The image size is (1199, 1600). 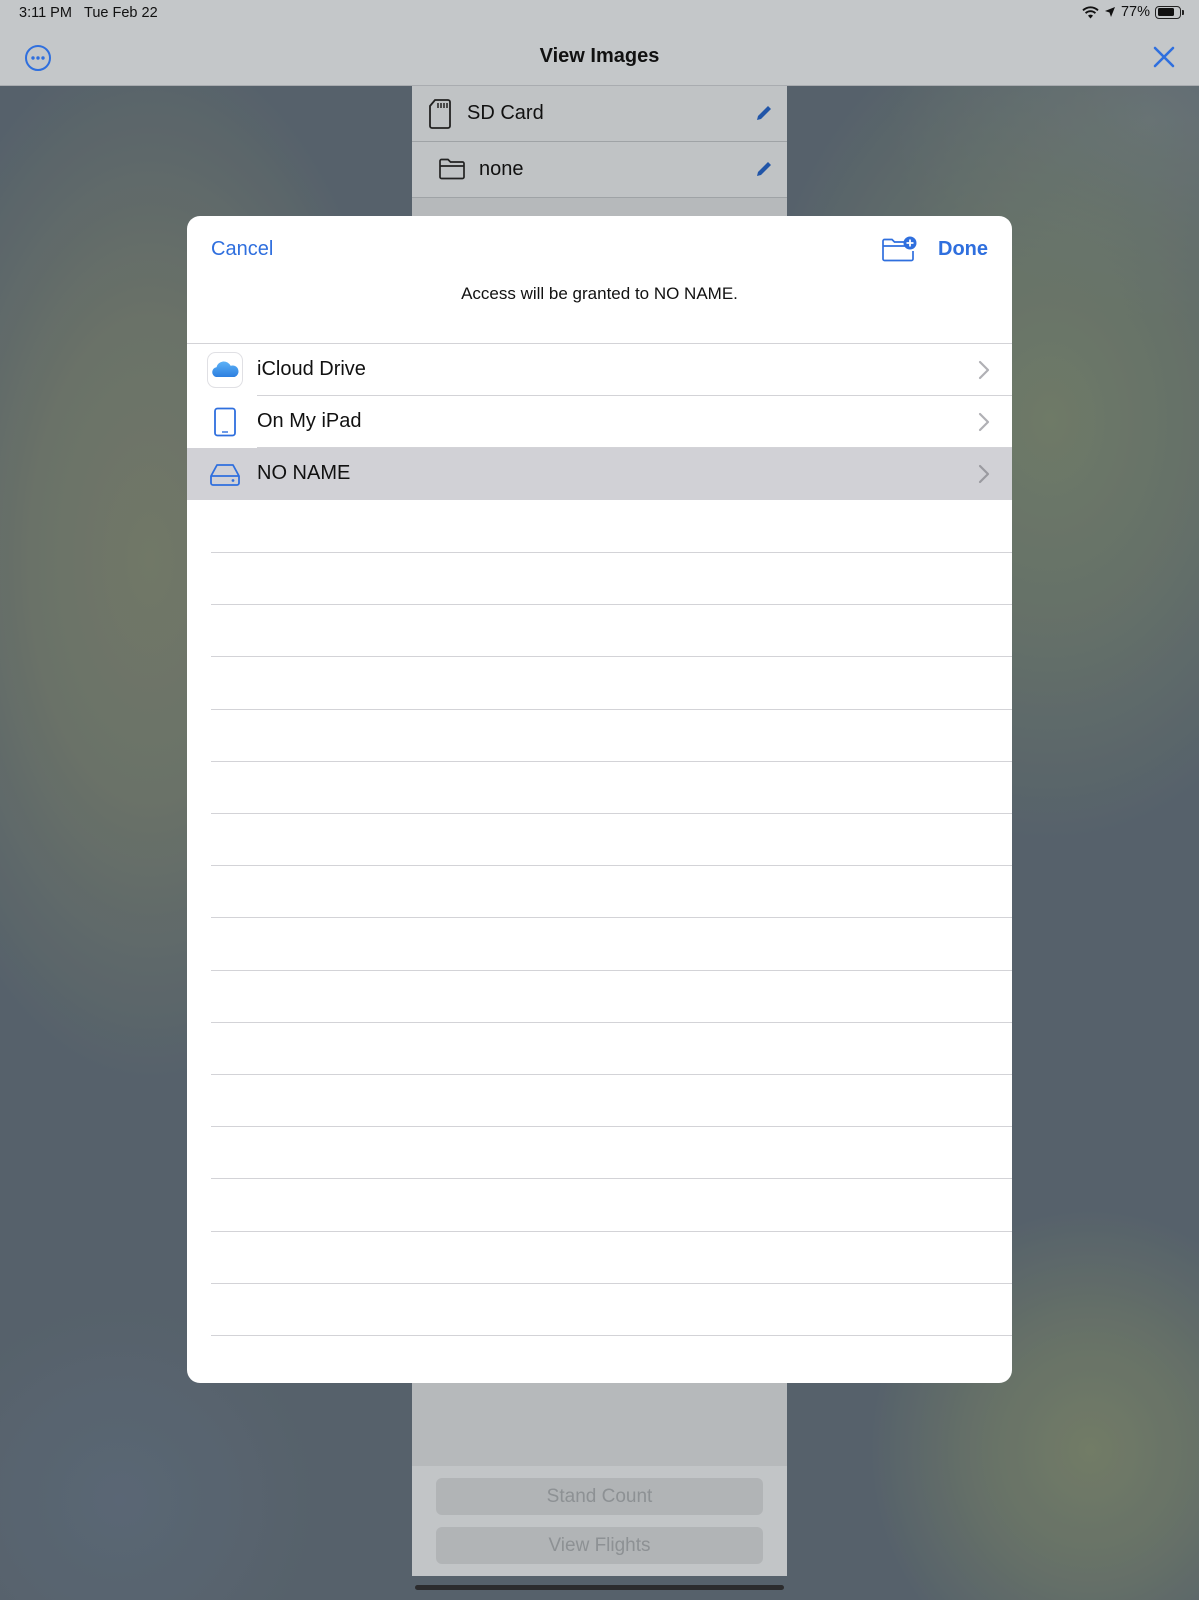 I want to click on location-label: NO NAME, so click(x=304, y=473).